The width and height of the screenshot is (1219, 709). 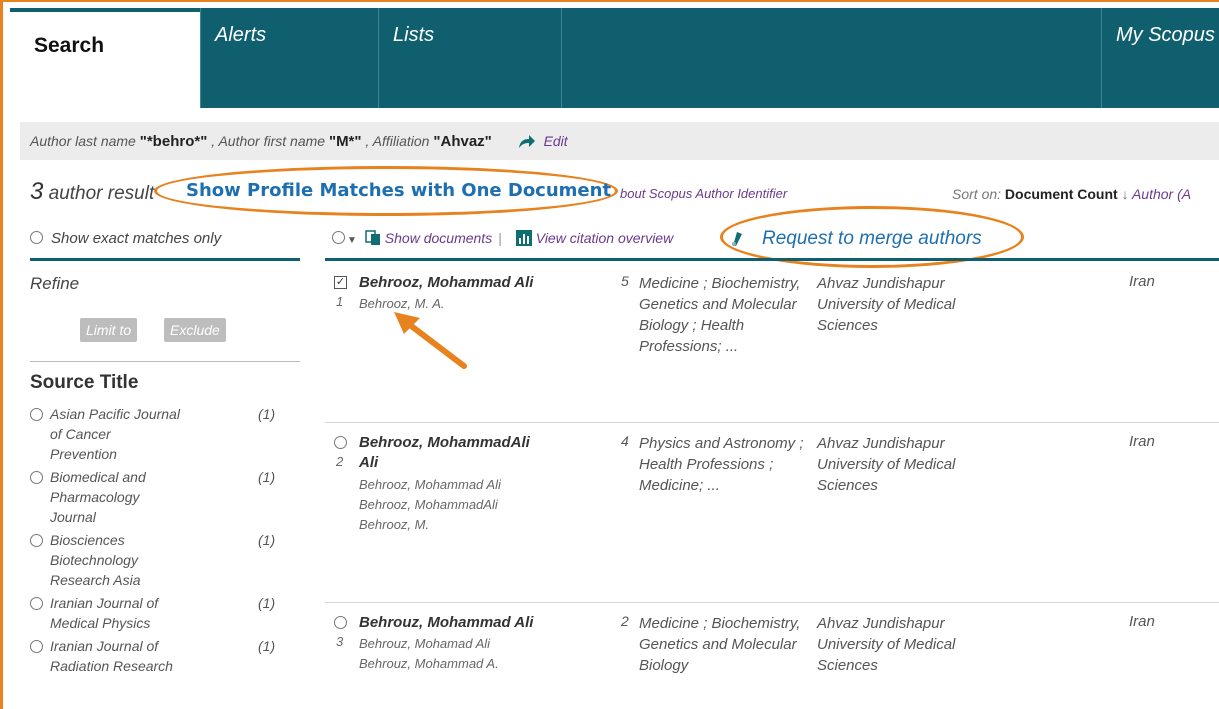 I want to click on edit-link: Edit, so click(x=556, y=141).